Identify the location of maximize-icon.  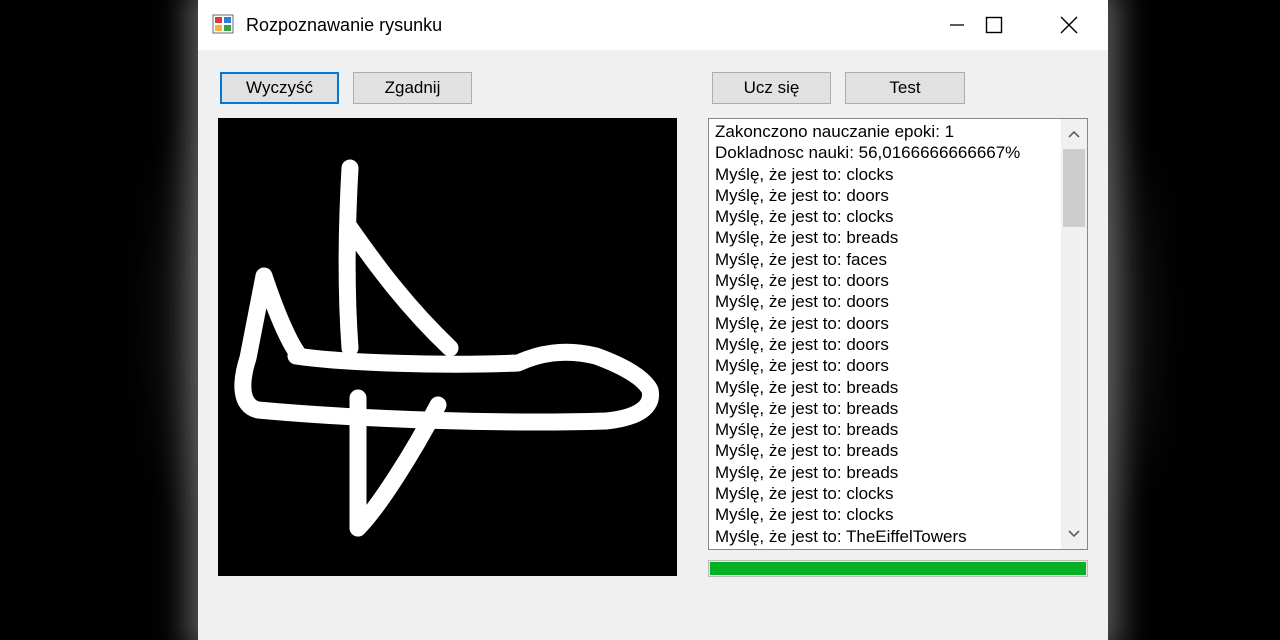
(994, 25).